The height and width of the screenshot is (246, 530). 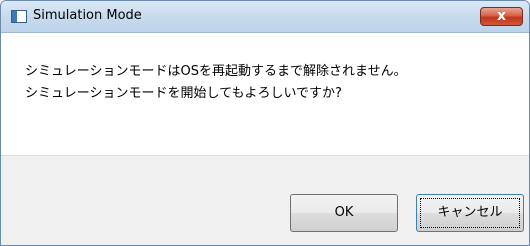 What do you see at coordinates (183, 93) in the screenshot?
I see `message-line-2: シミュレーションモードを開始してもよろしいですか?` at bounding box center [183, 93].